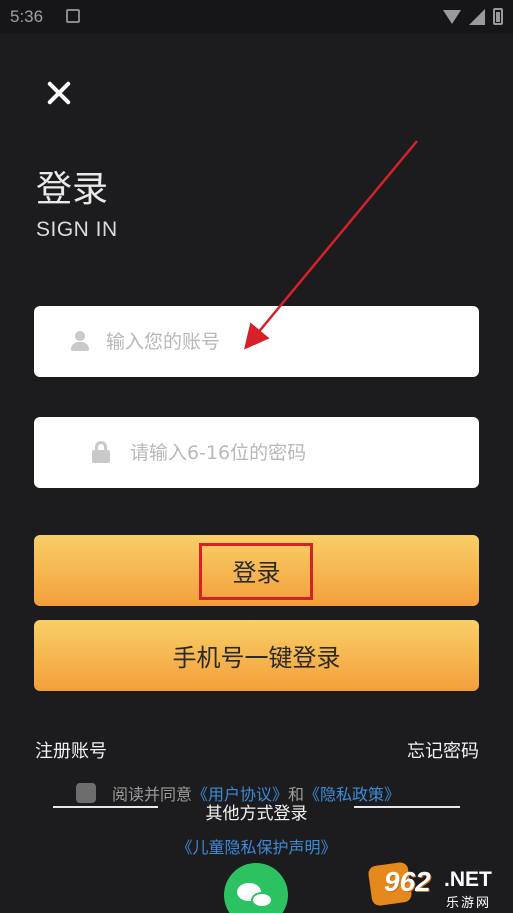 This screenshot has height=913, width=513. What do you see at coordinates (407, 881) in the screenshot?
I see `watermark-number: 962` at bounding box center [407, 881].